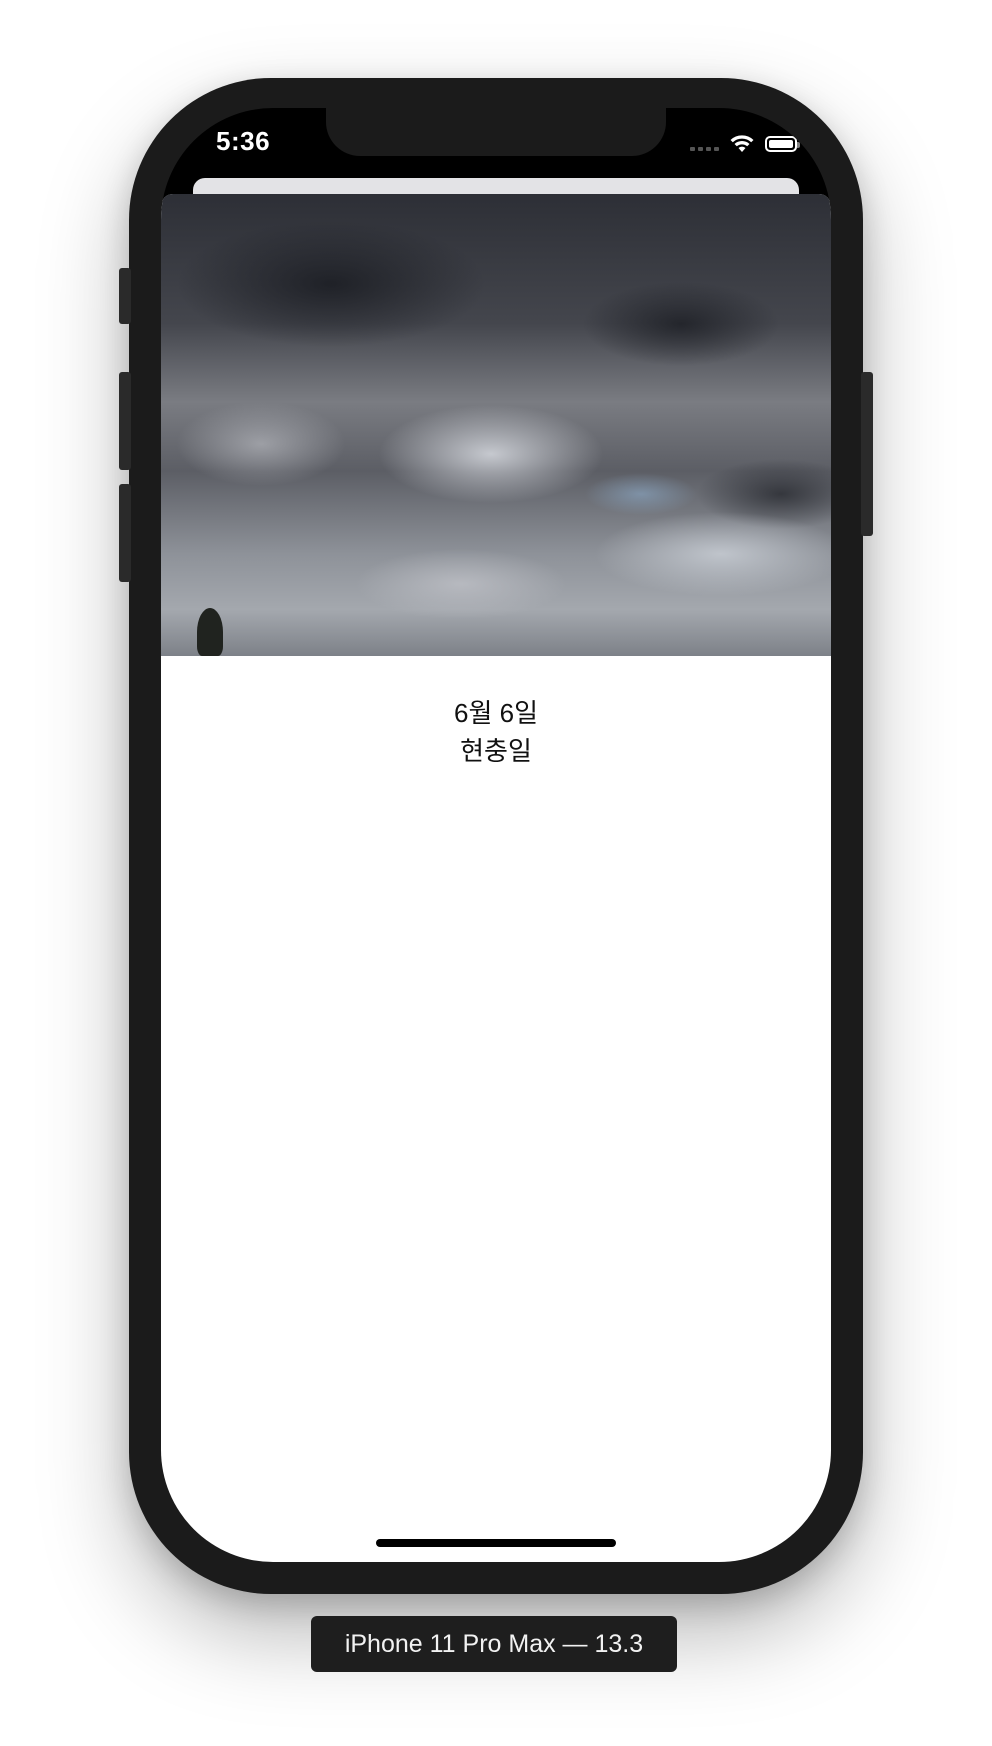 This screenshot has width=992, height=1746. What do you see at coordinates (243, 141) in the screenshot?
I see `status-bar-time: 5:36` at bounding box center [243, 141].